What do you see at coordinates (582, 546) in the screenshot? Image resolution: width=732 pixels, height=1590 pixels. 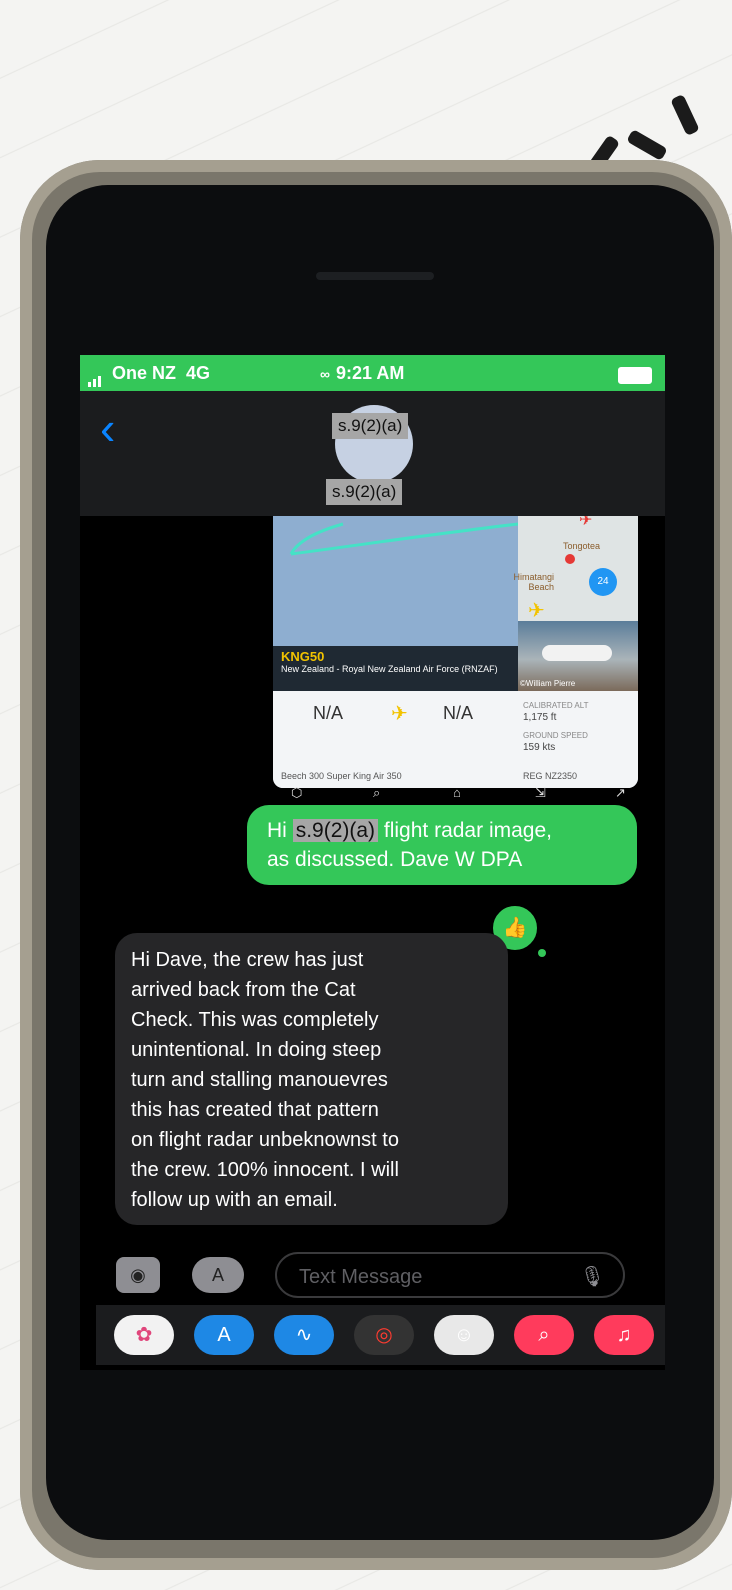 I see `map-place-label: Tongotea` at bounding box center [582, 546].